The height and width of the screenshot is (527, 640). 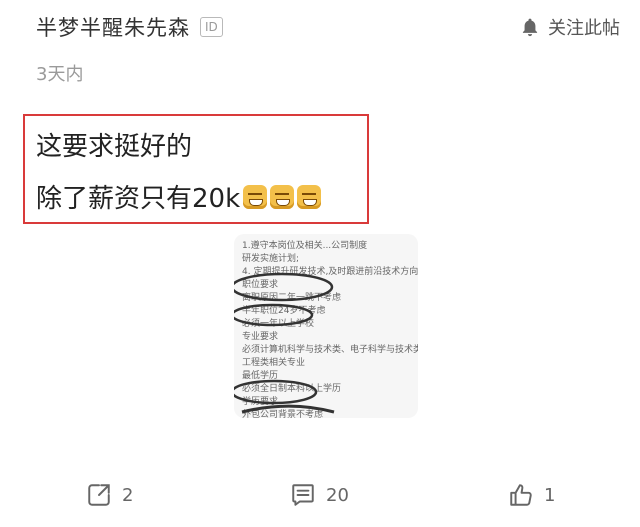 What do you see at coordinates (260, 402) in the screenshot?
I see `doc-line: 学历要求` at bounding box center [260, 402].